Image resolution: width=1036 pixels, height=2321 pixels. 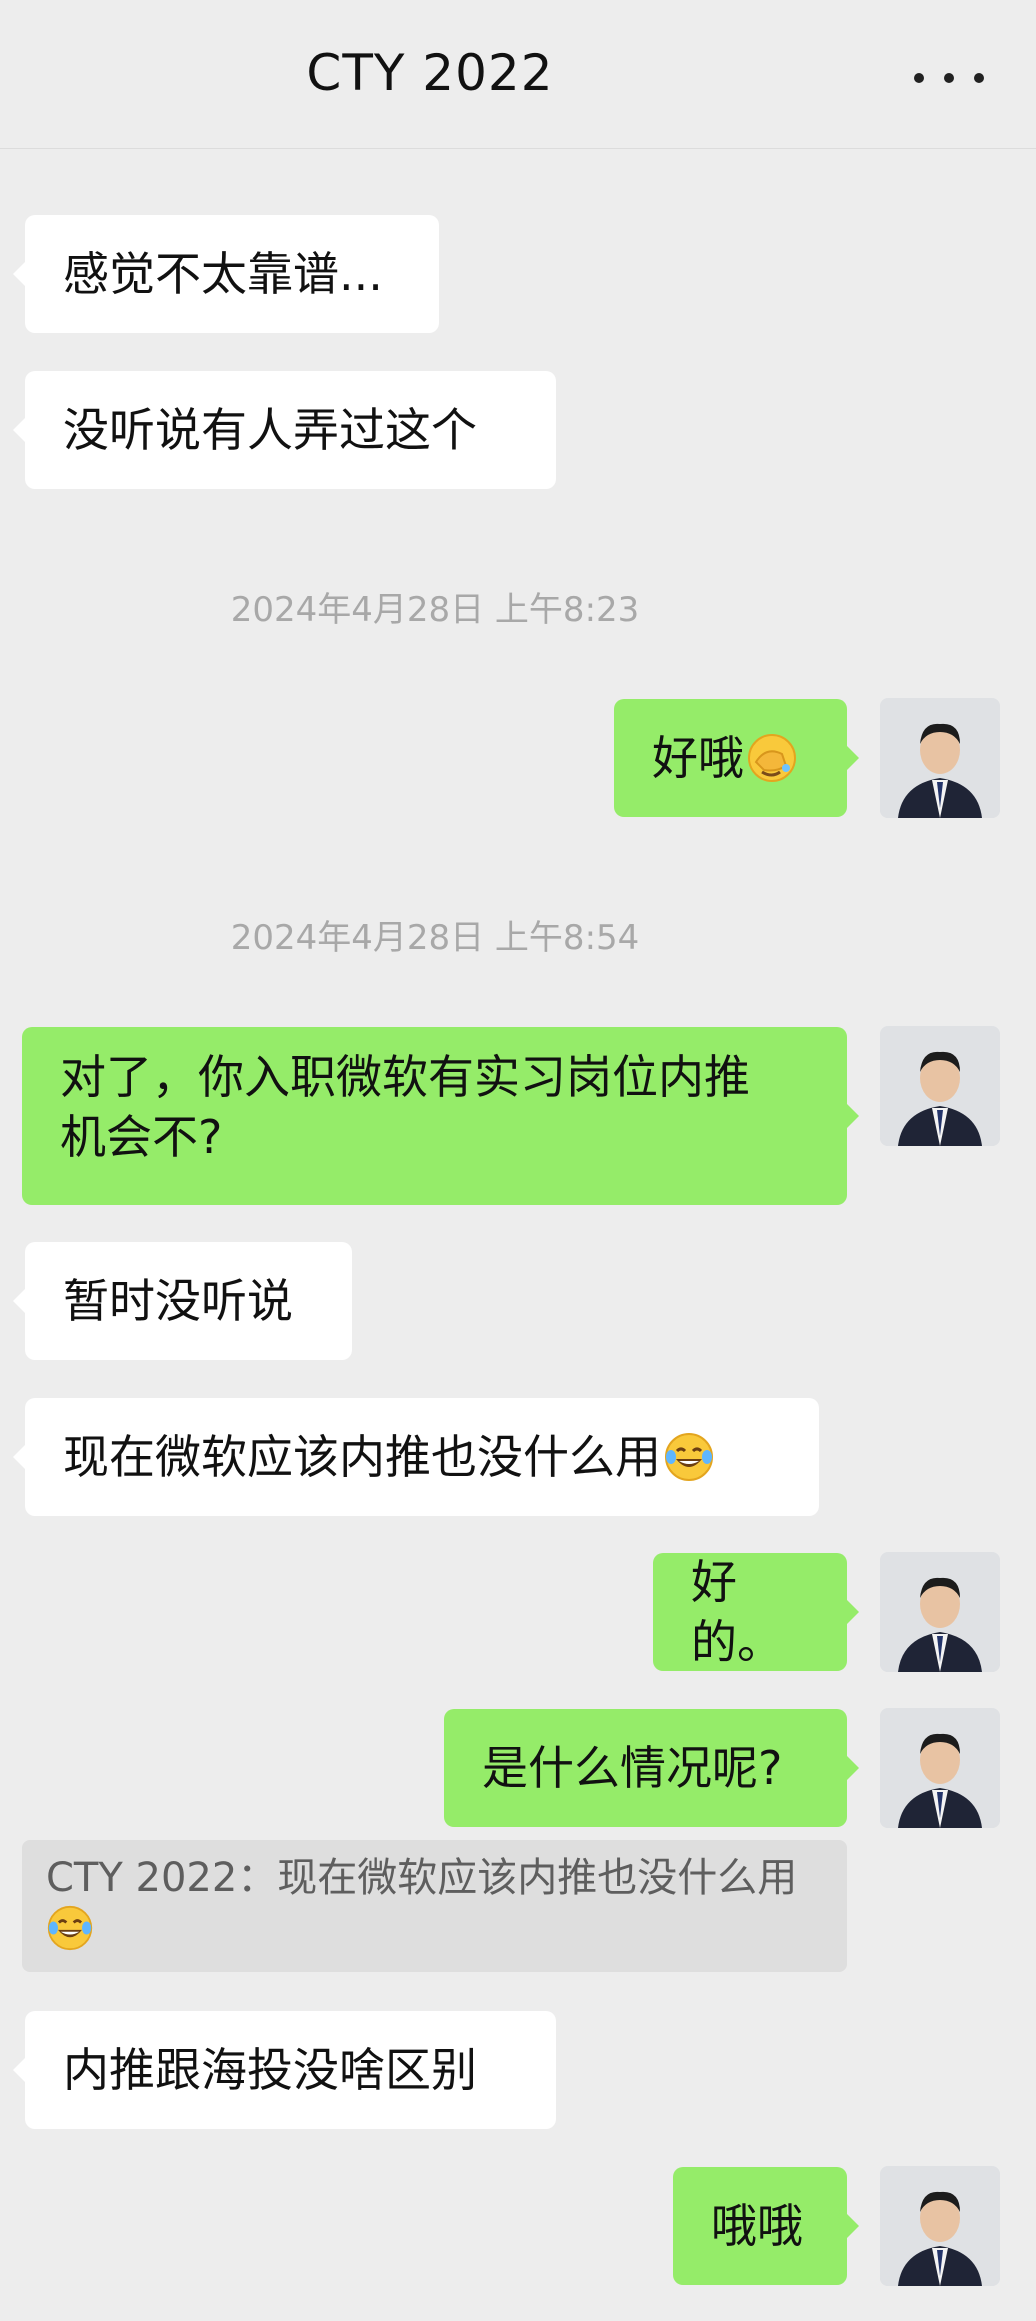 I want to click on outgoing-message: 对了，你入职微软有实习岗位内推 机会不?, so click(x=440, y=1116).